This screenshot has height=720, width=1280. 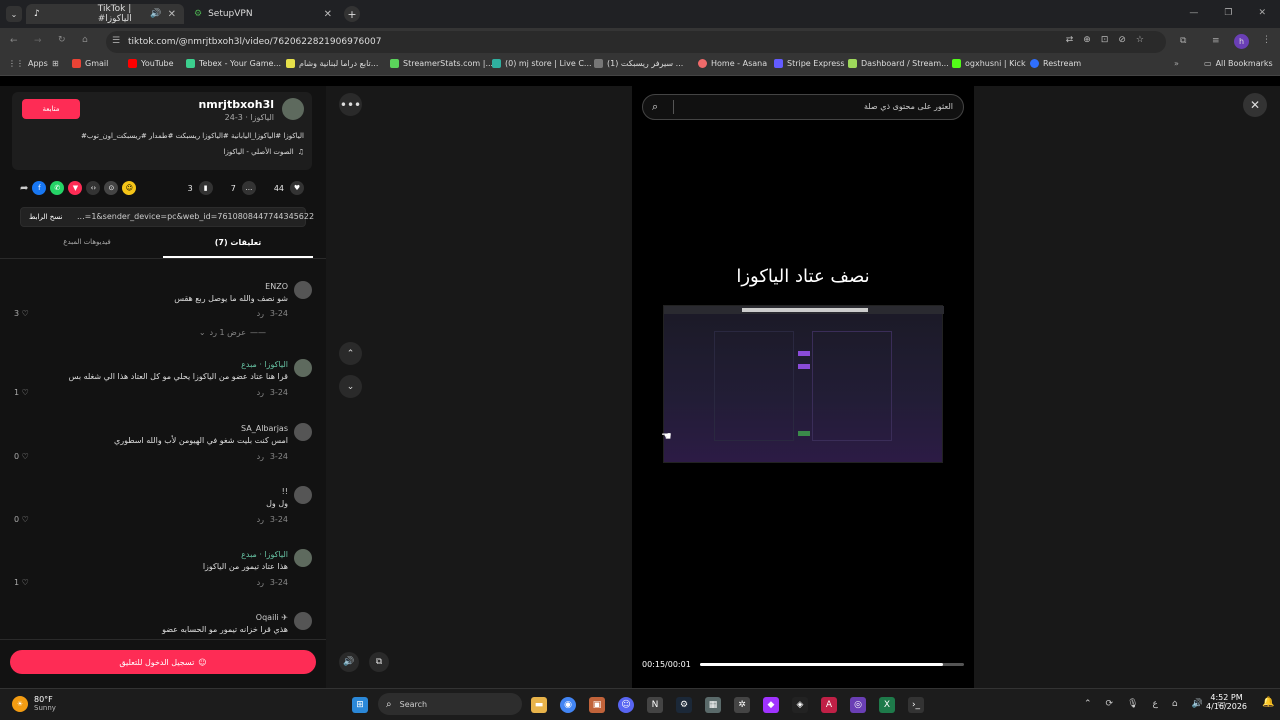 I want to click on bookmark-icon: ▮, so click(x=205, y=188).